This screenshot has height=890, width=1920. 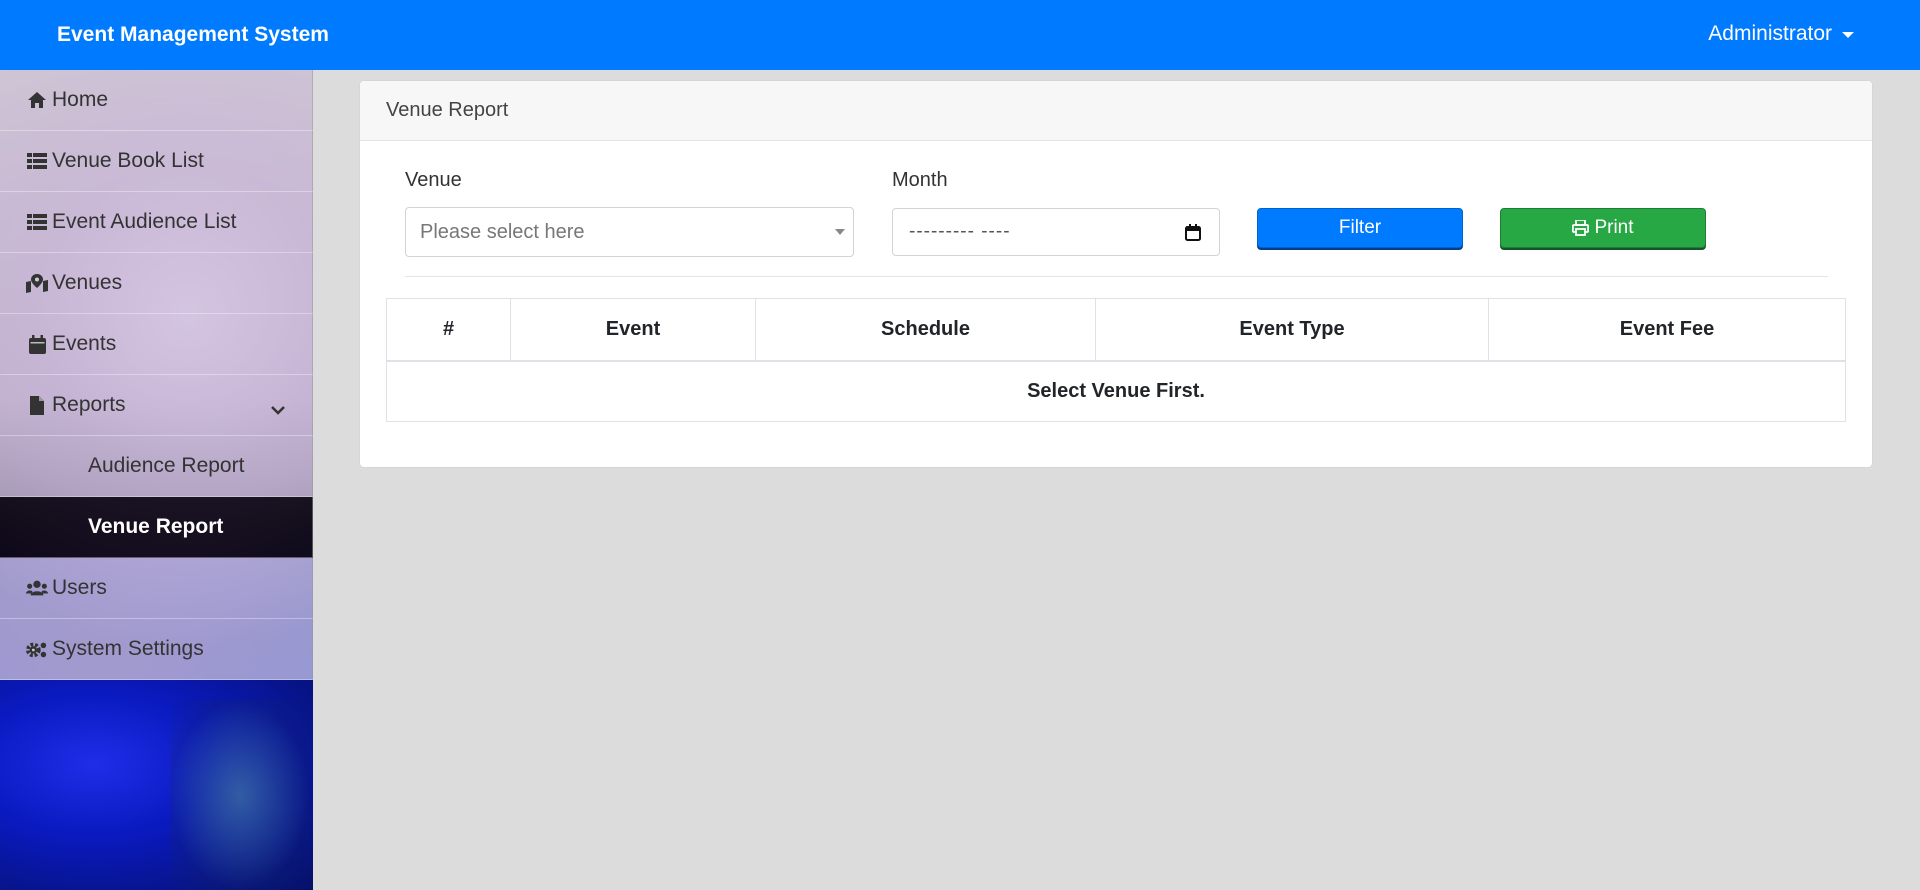 I want to click on sidebar-item-label: Users, so click(x=79, y=587).